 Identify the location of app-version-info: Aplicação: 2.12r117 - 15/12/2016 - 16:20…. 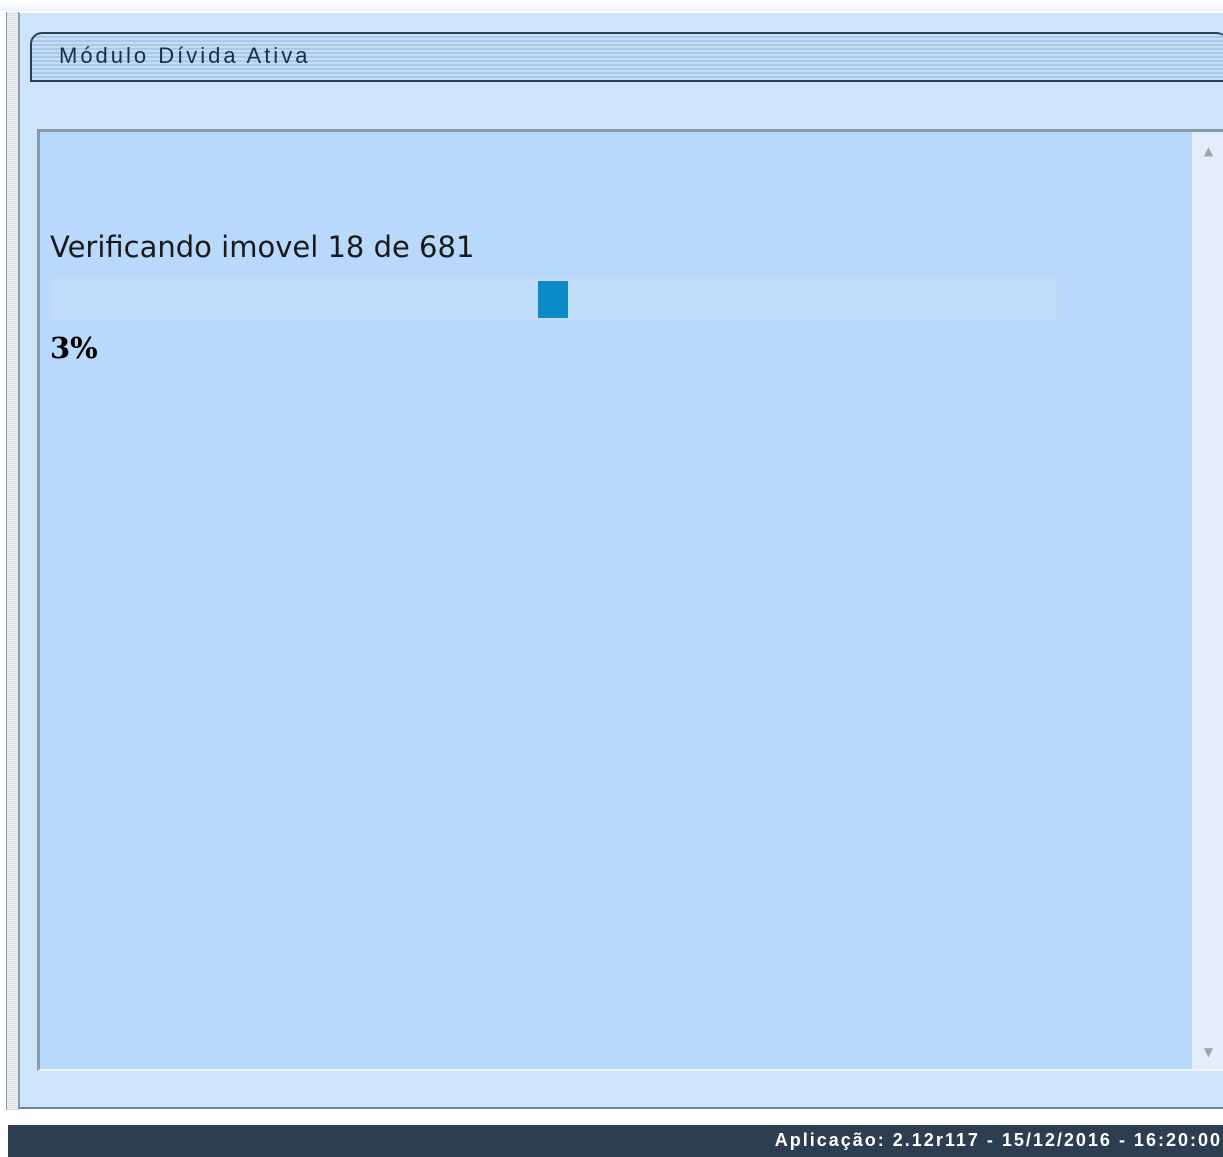
(998, 1140).